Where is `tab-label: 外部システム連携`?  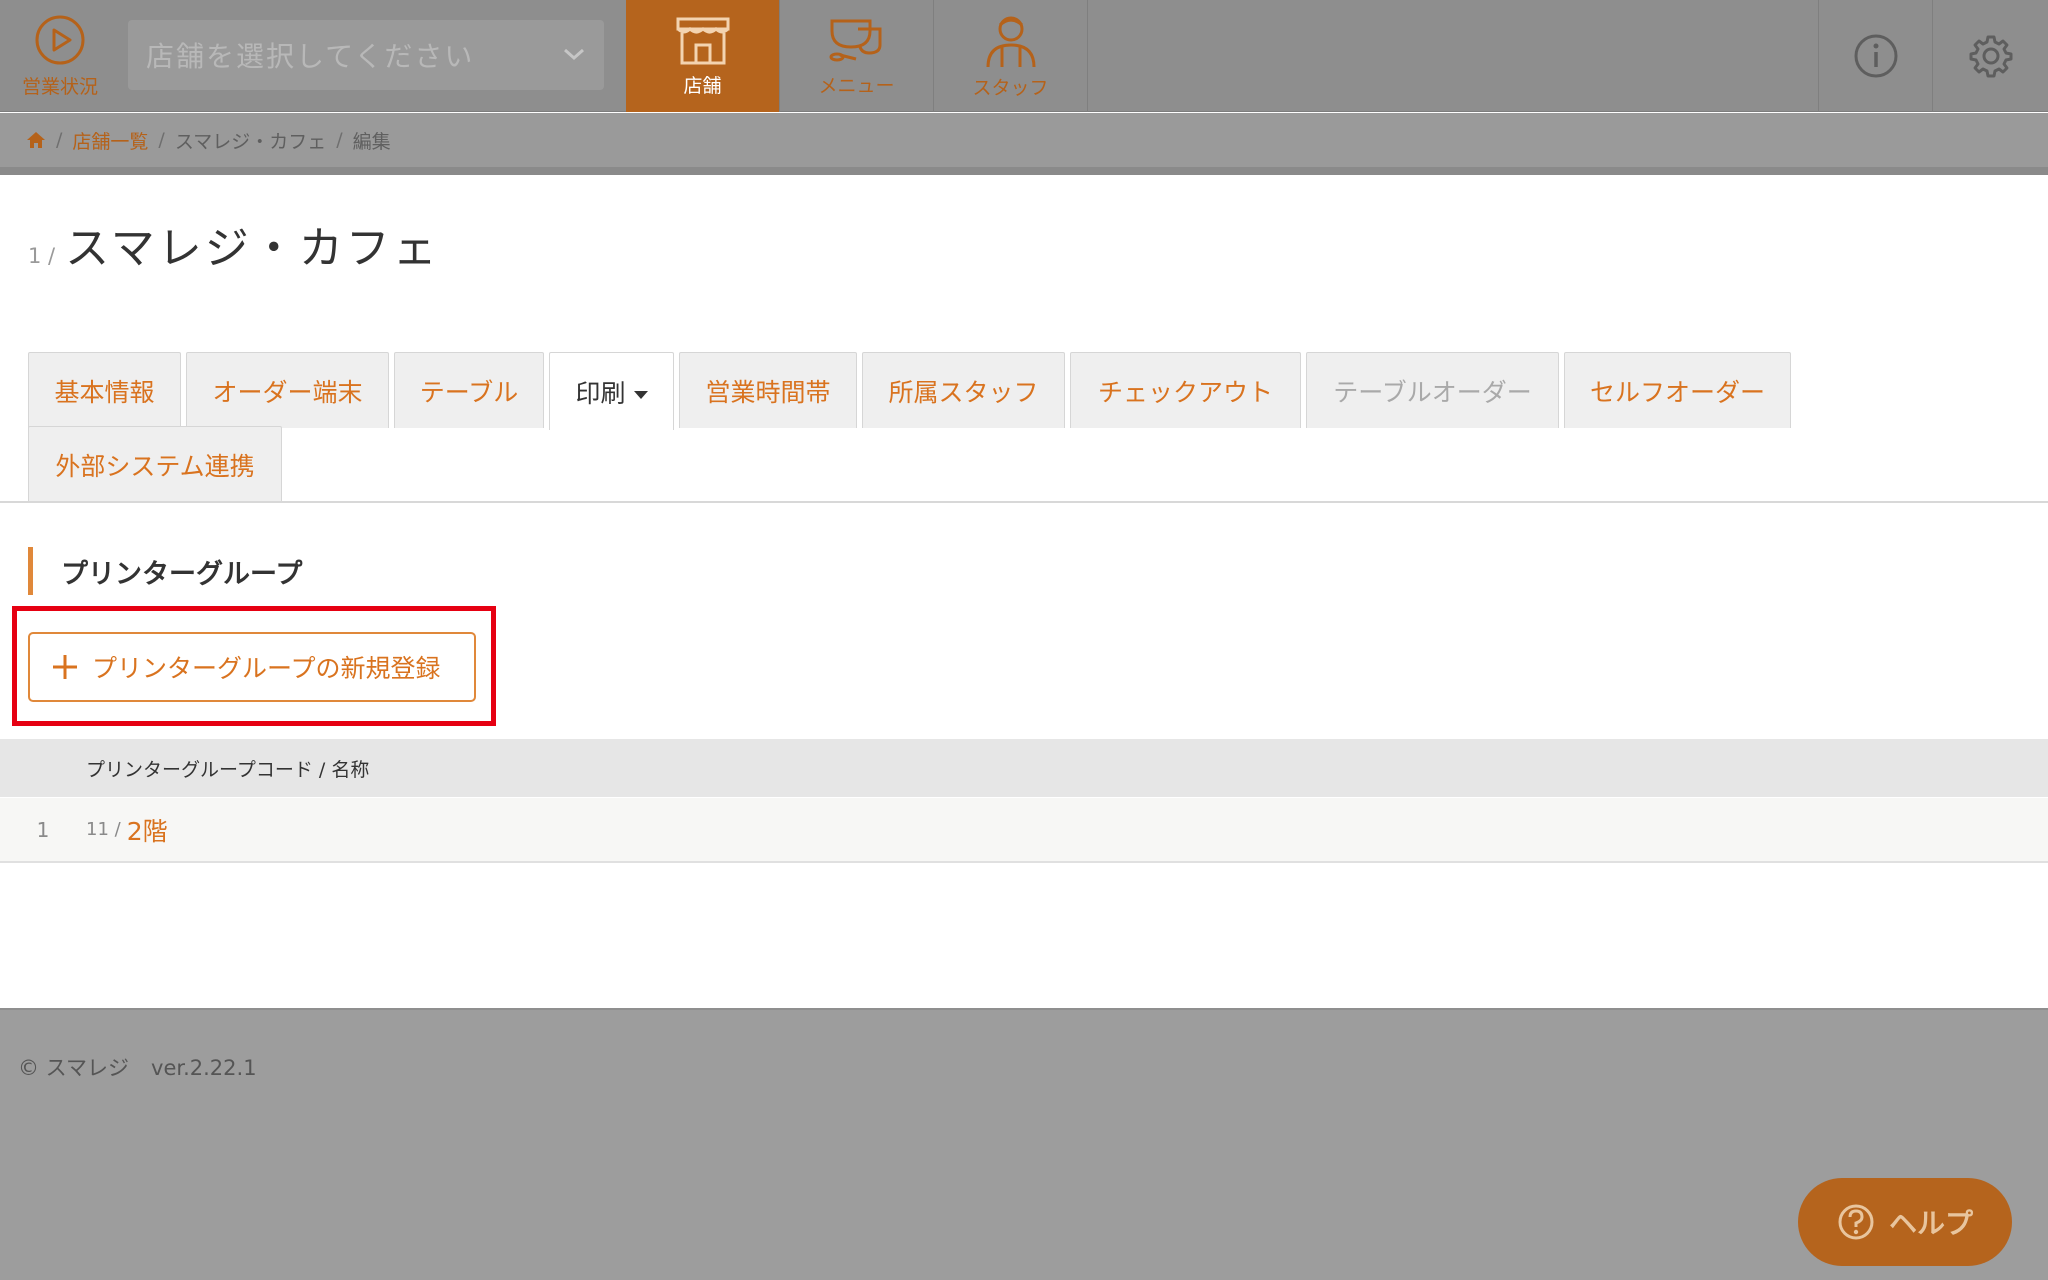
tab-label: 外部システム連携 is located at coordinates (155, 466).